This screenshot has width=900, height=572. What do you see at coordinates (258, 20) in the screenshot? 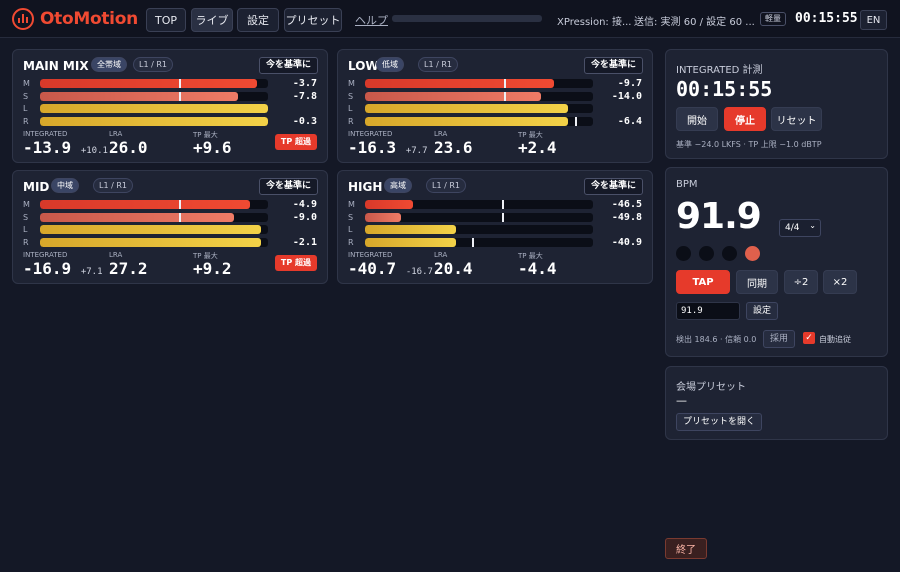
I see `nav-settings: 設定` at bounding box center [258, 20].